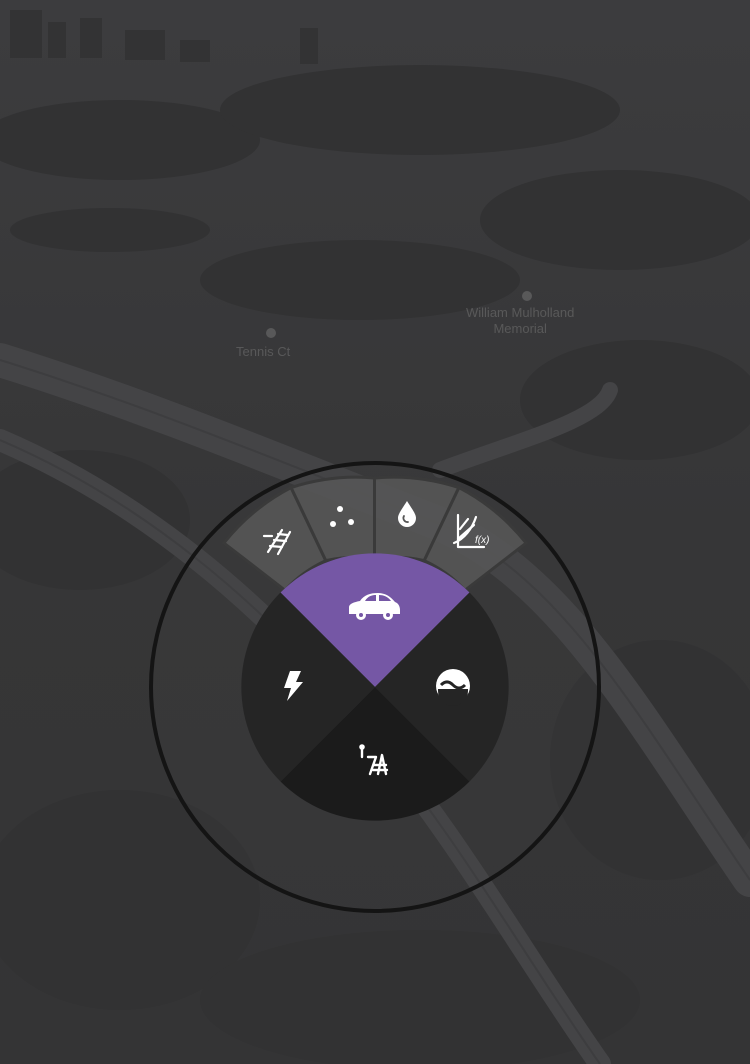  Describe the element at coordinates (482, 540) in the screenshot. I see `svg-text: f(x)` at that location.